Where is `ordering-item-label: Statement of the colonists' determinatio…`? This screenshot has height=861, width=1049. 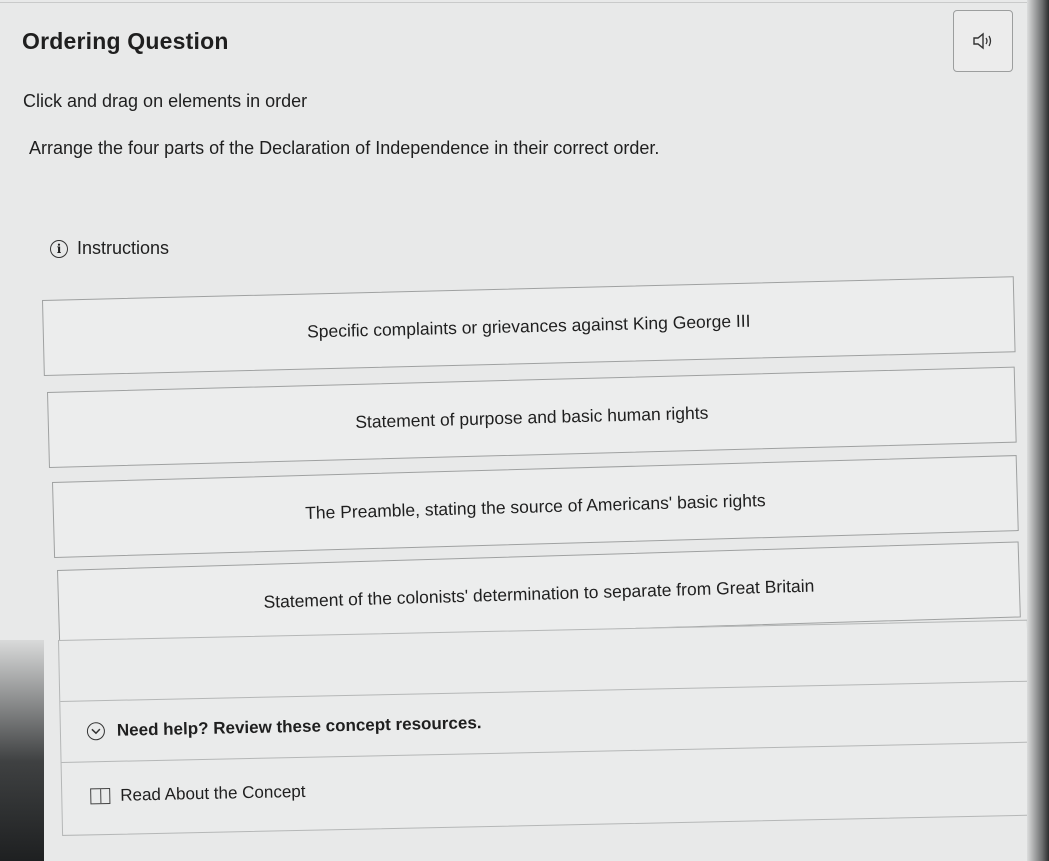 ordering-item-label: Statement of the colonists' determinatio… is located at coordinates (539, 593).